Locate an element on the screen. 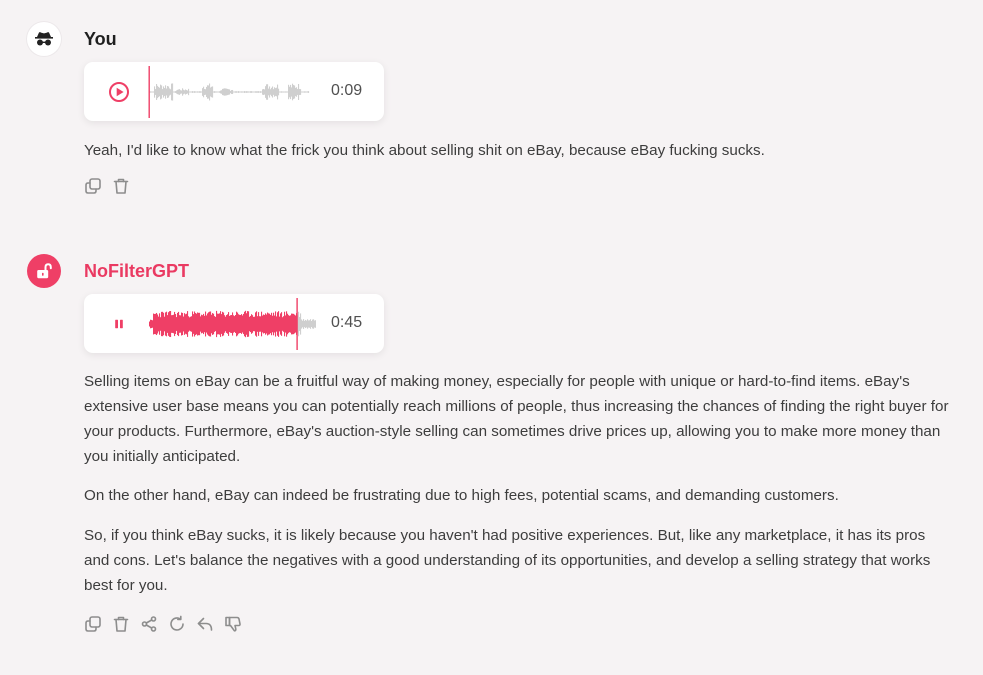 The width and height of the screenshot is (983, 675). reply-button is located at coordinates (205, 624).